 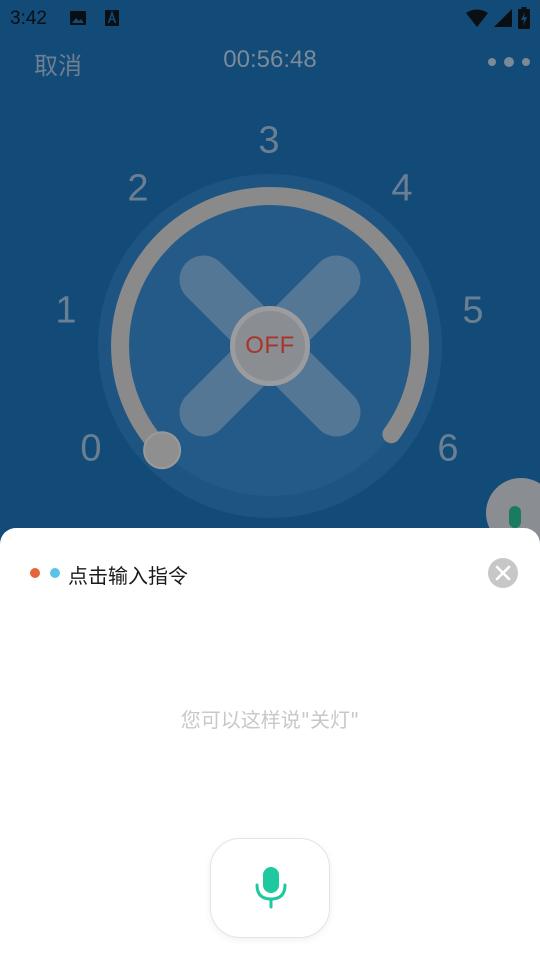 What do you see at coordinates (402, 189) in the screenshot?
I see `speed-label-4: 4` at bounding box center [402, 189].